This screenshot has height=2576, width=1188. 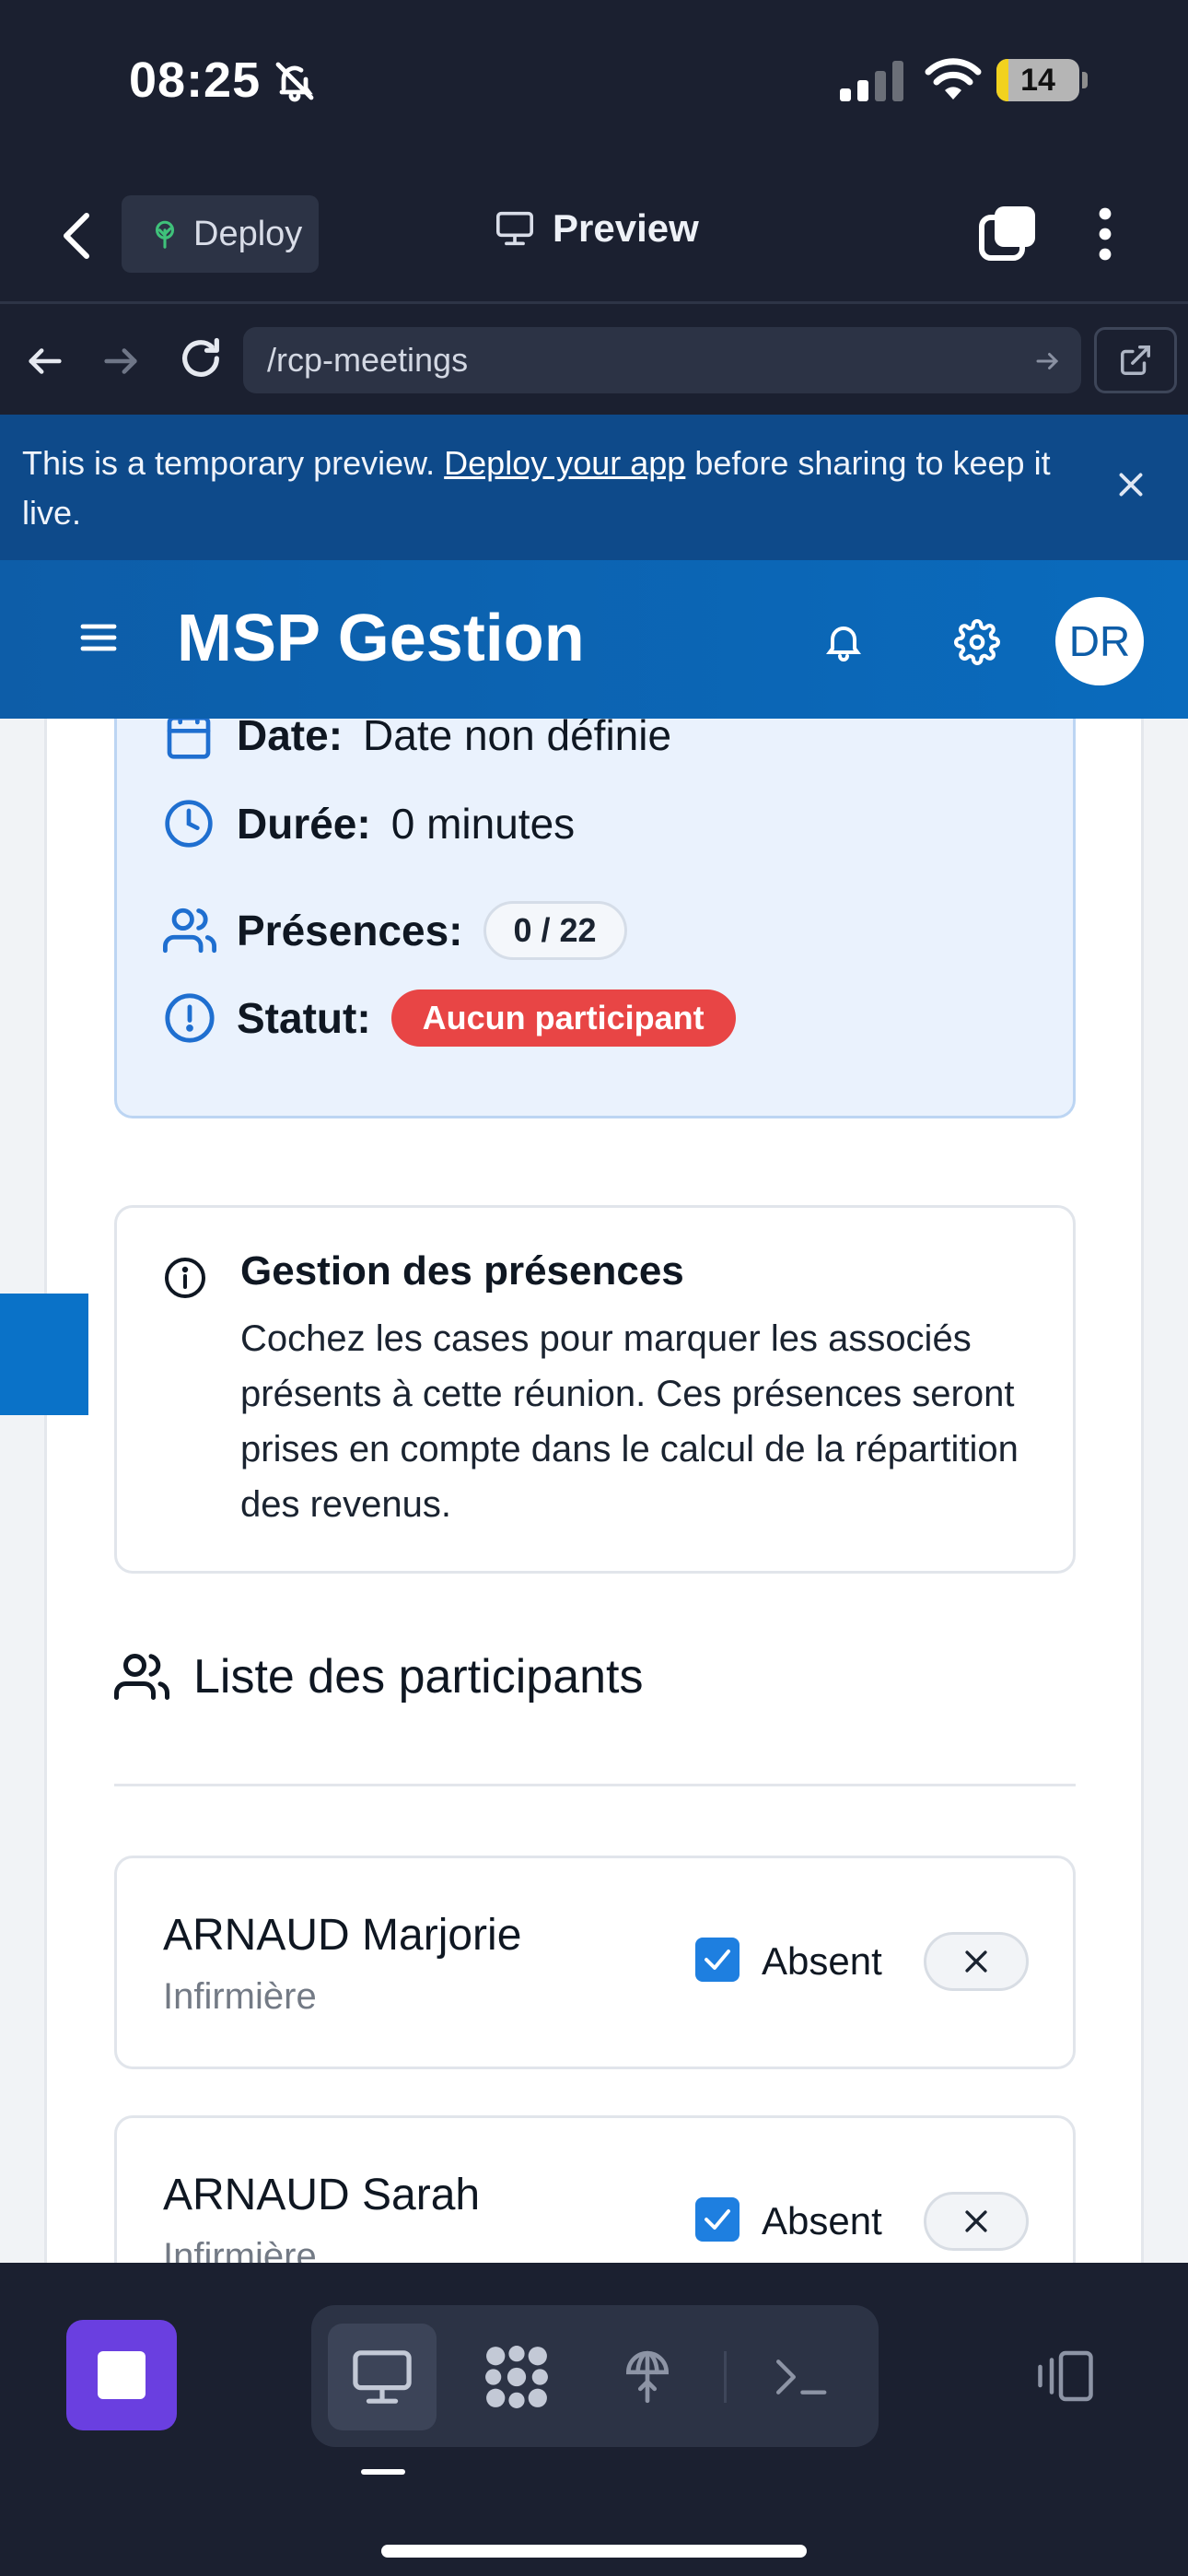 I want to click on participant-name: ARNAUD Marjorie, so click(x=342, y=1935).